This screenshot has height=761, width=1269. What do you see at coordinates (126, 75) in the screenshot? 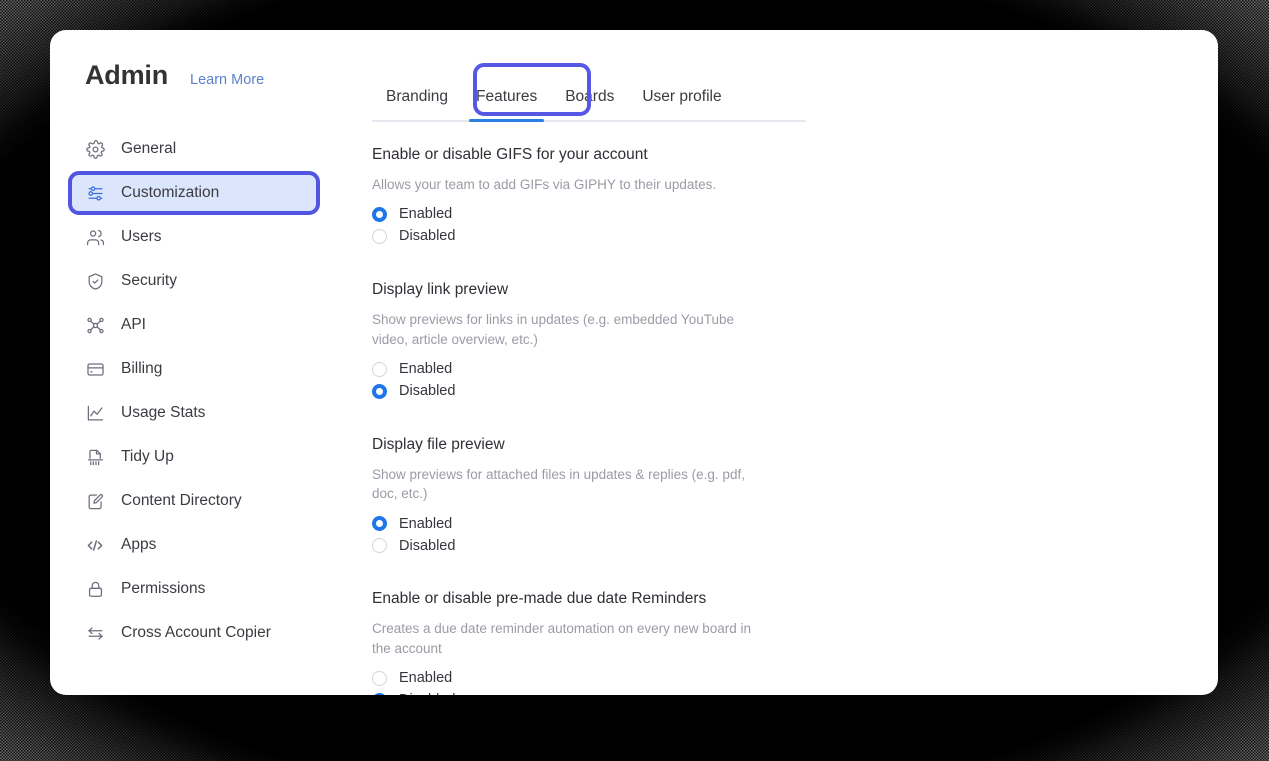
I see `page-title: Admin` at bounding box center [126, 75].